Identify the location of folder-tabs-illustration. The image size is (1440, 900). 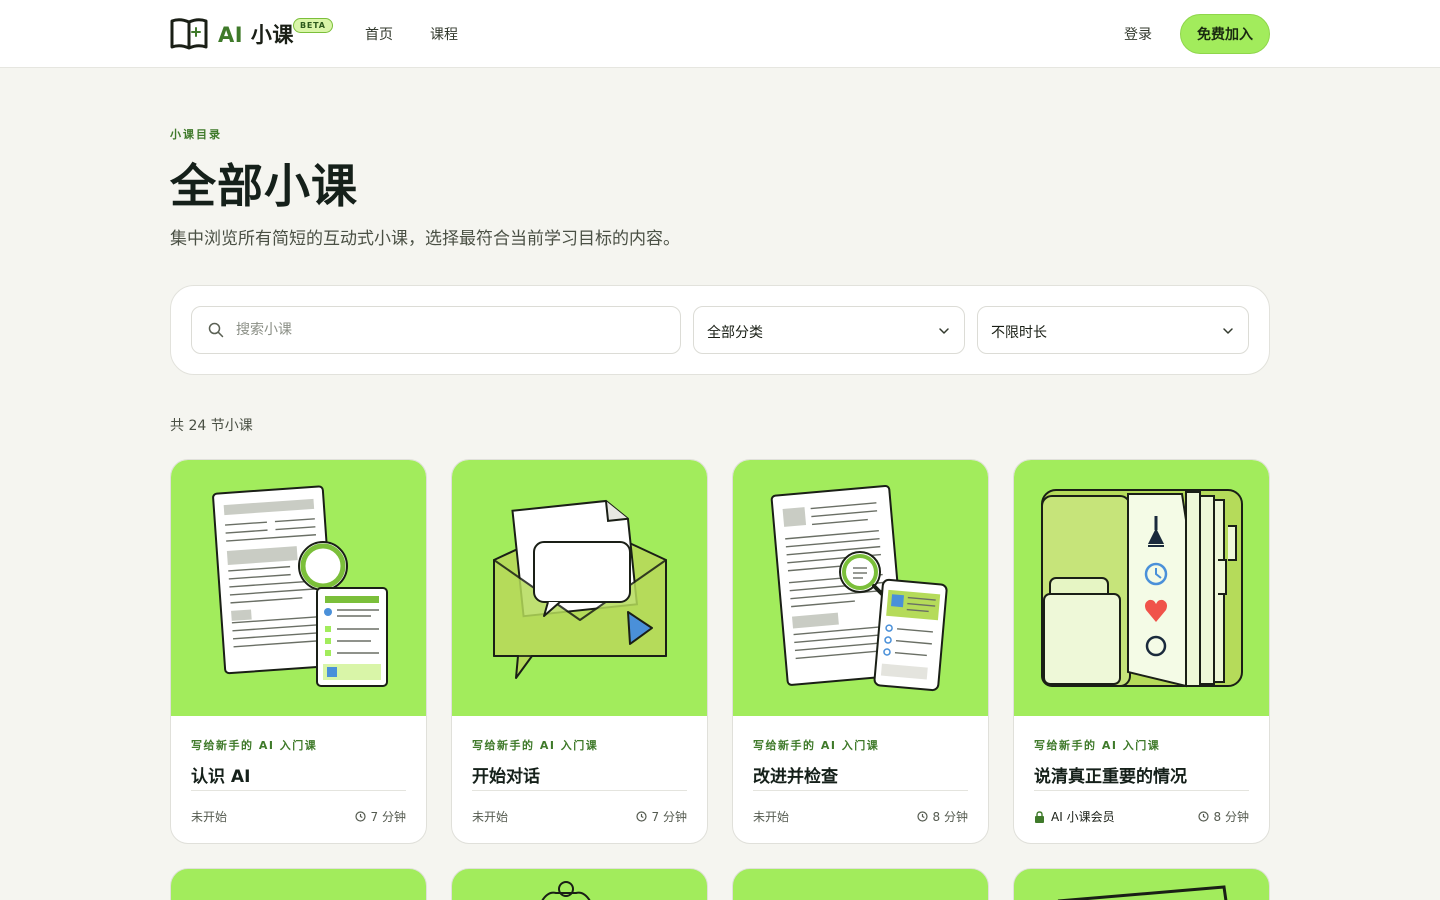
(1142, 588).